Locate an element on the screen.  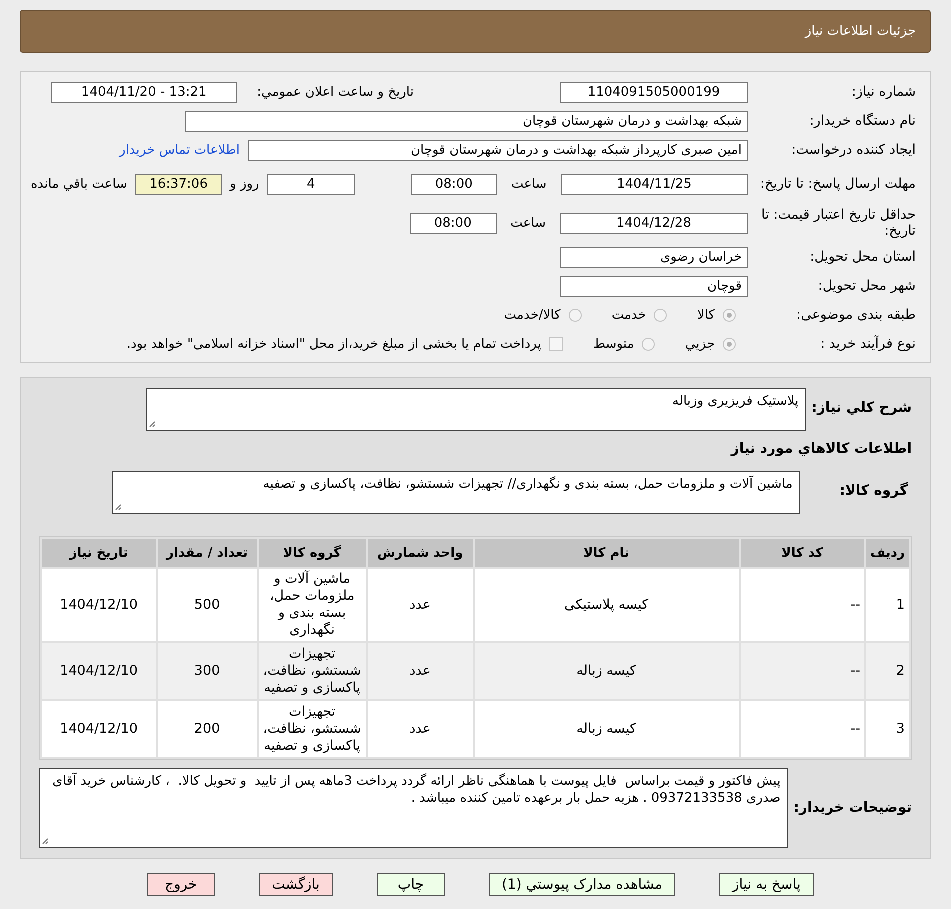
validity-date-field: 1404/12/28 is located at coordinates (654, 223).